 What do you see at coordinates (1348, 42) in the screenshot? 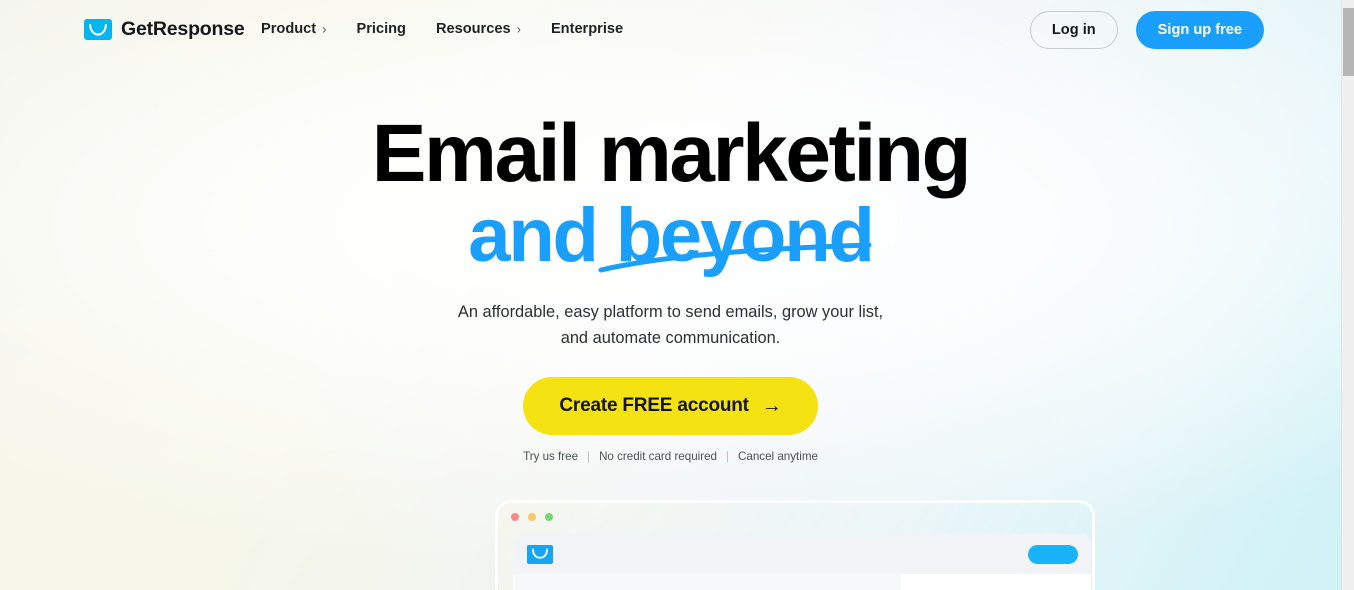
I see `vertical-scrollbar-thumb` at bounding box center [1348, 42].